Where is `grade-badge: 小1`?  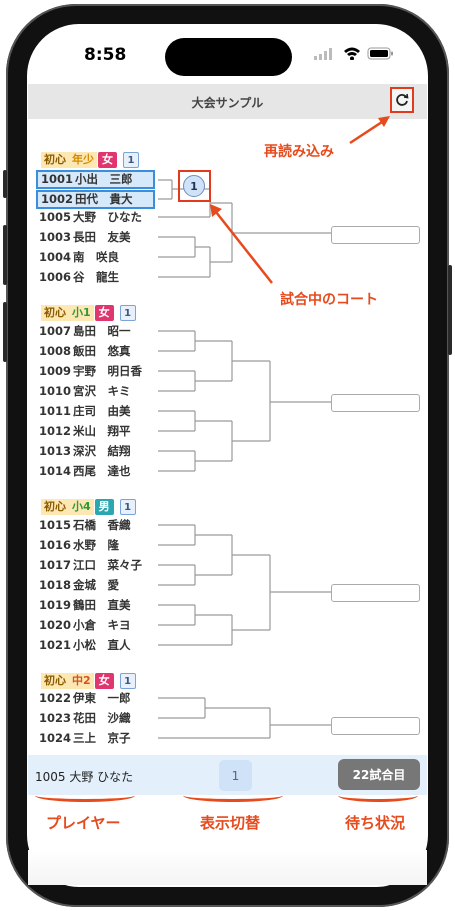 grade-badge: 小1 is located at coordinates (81, 313).